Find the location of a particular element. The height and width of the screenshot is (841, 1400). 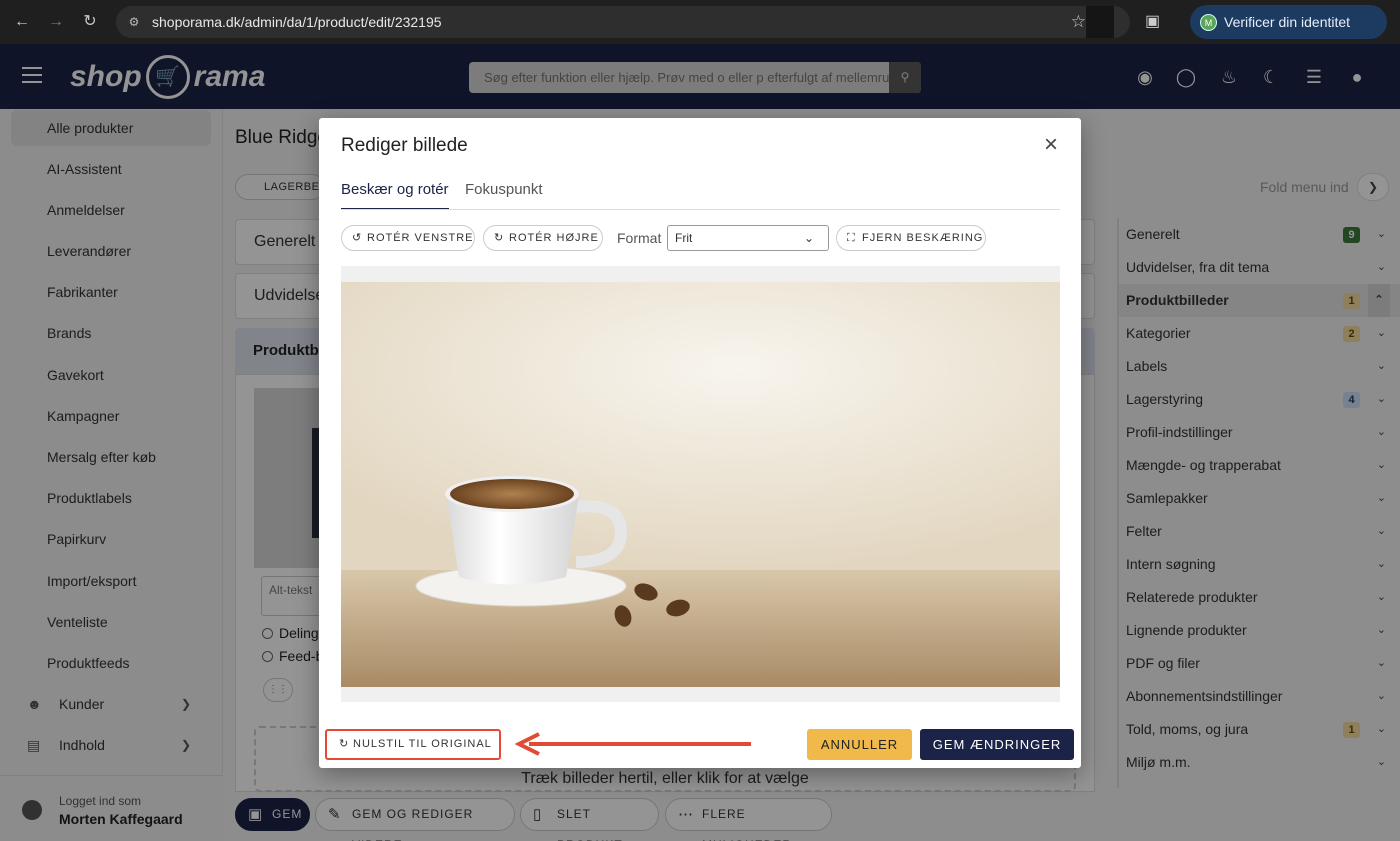

format-label: Format is located at coordinates (639, 238).